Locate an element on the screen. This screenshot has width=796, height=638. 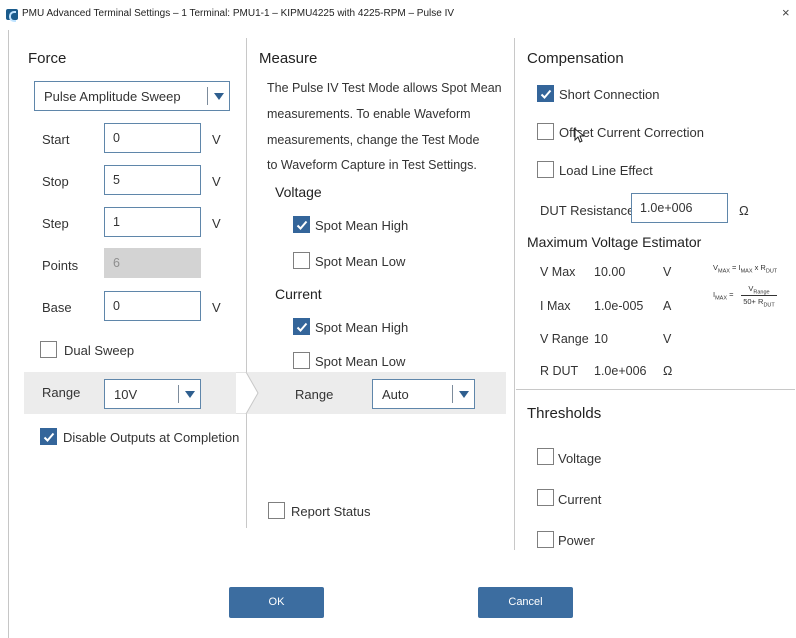
threshold-voltage-checkbox is located at coordinates (545, 456).